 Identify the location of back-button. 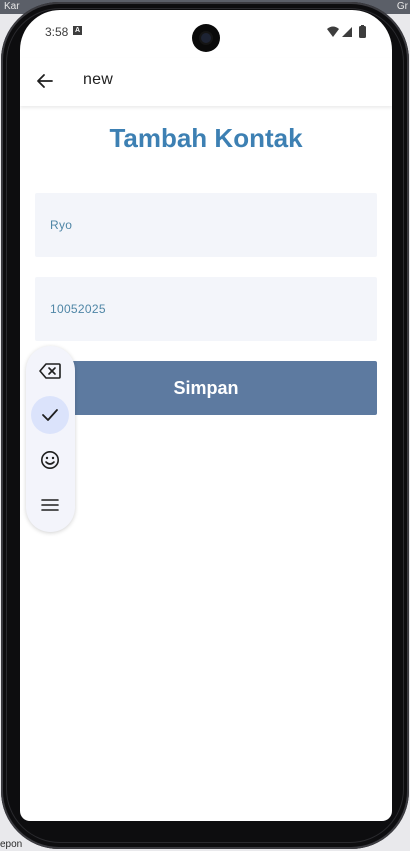
(45, 81).